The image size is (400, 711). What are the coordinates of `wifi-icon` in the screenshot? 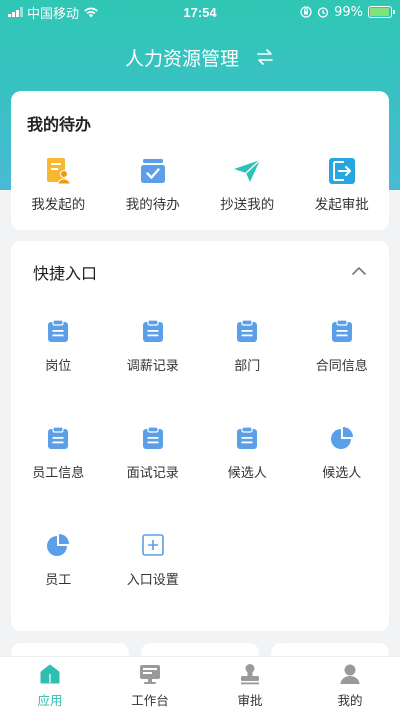 It's located at (91, 12).